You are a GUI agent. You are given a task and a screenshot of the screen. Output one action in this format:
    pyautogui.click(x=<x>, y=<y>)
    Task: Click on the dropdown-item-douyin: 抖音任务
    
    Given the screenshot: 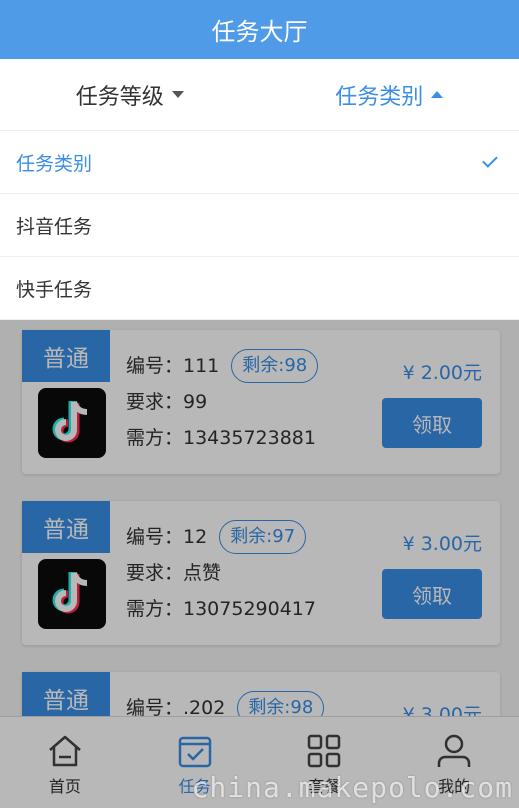 What is the action you would take?
    pyautogui.click(x=259, y=225)
    